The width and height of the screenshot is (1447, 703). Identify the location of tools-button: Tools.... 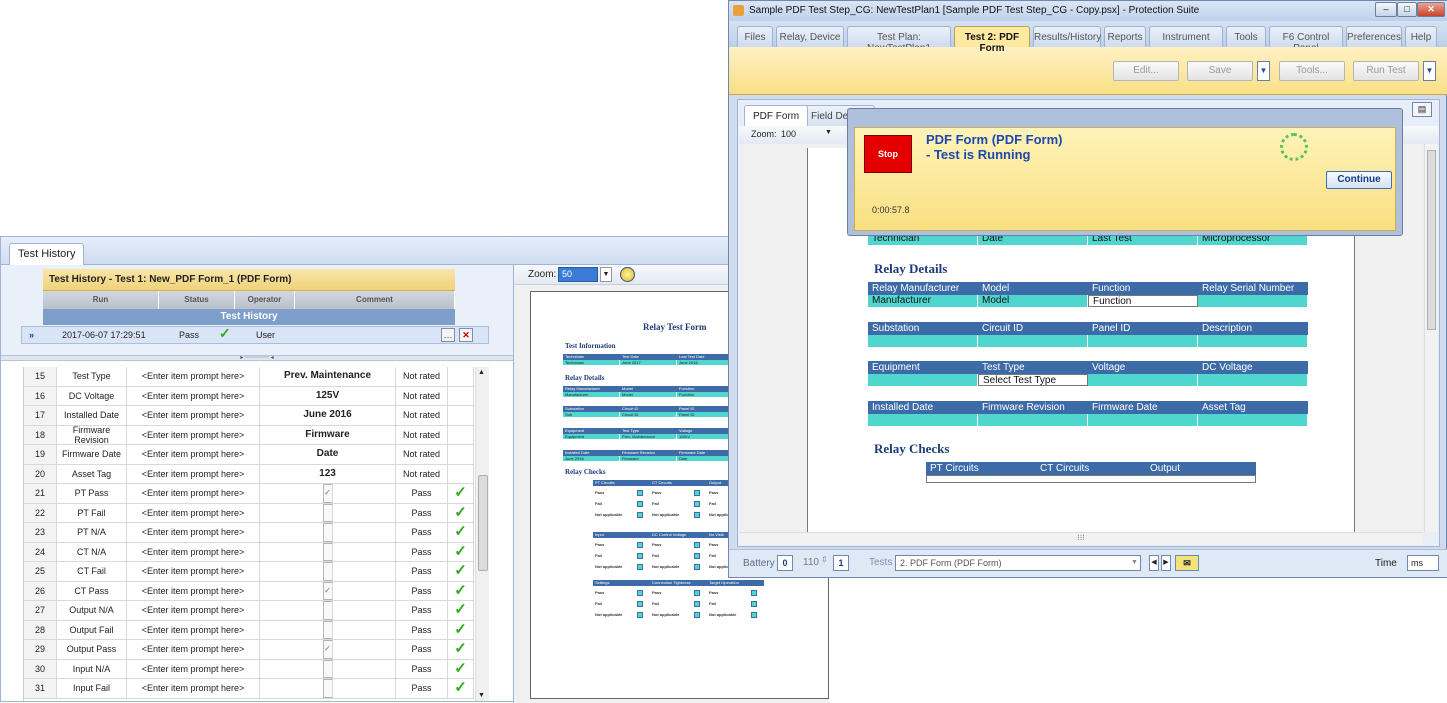
(1312, 71).